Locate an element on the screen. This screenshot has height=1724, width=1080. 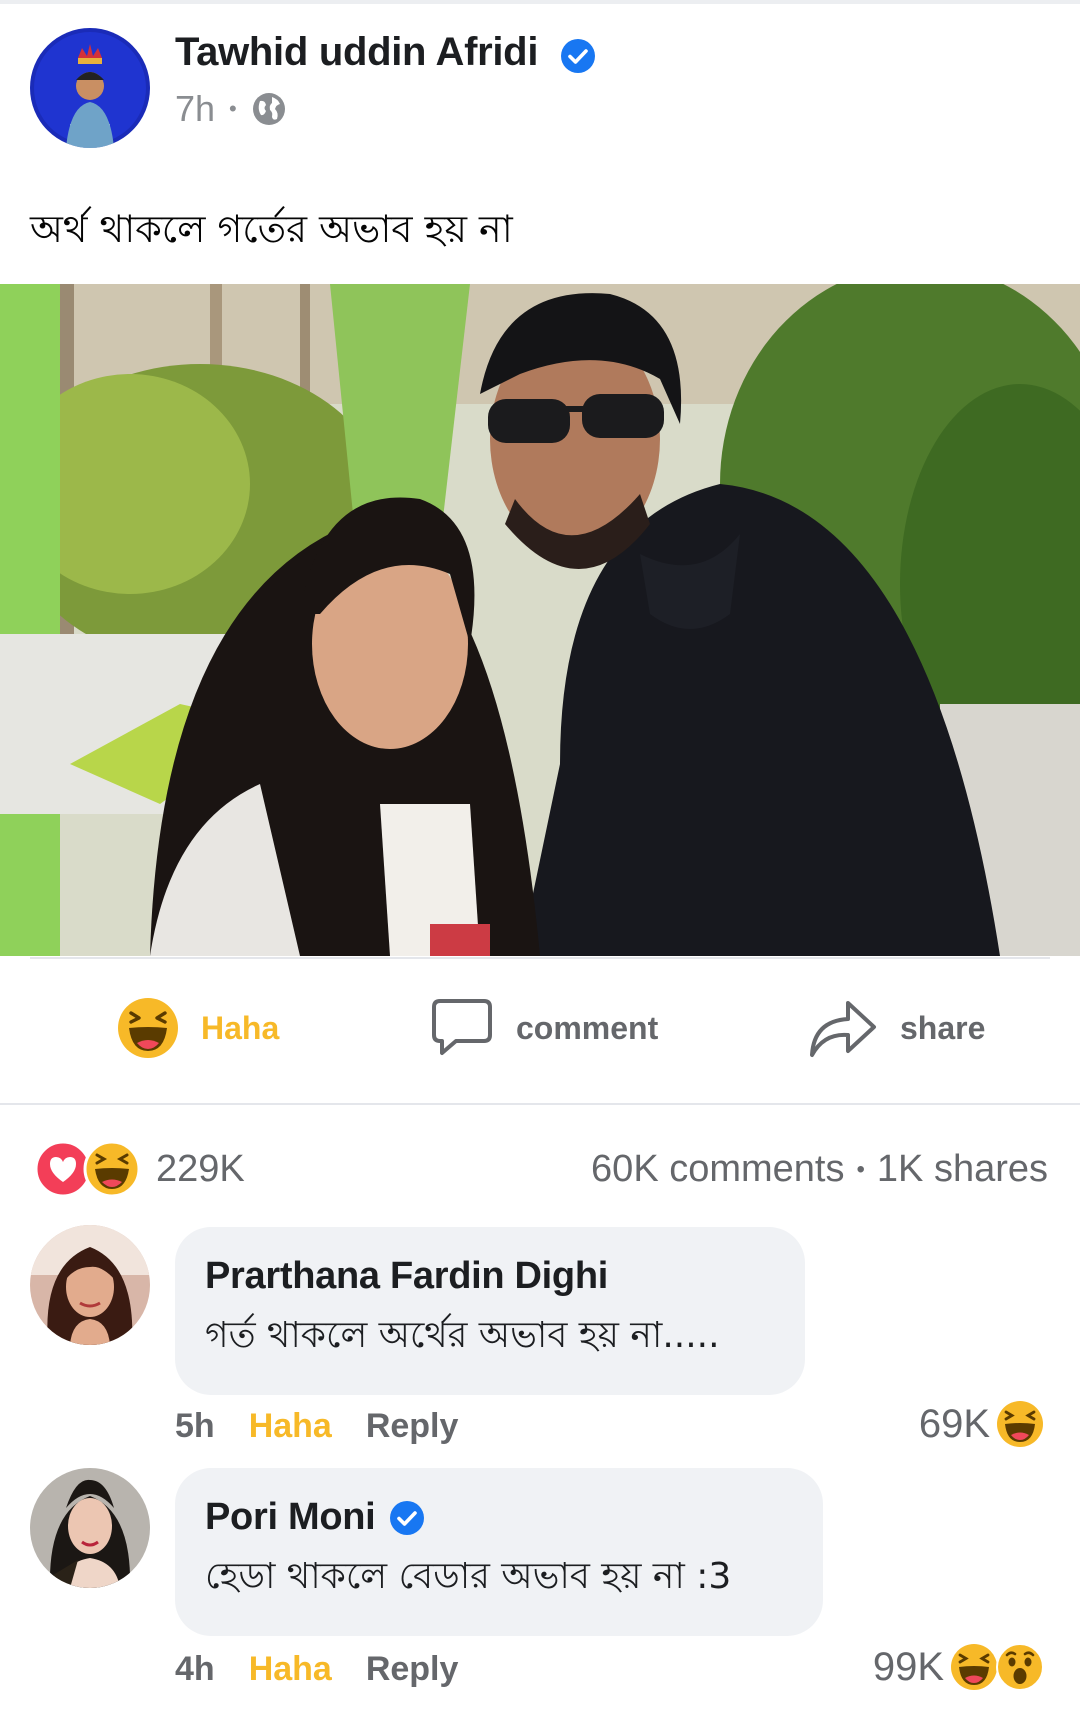
commenter-name: Prarthana Fardin Dighi is located at coordinates (490, 1276).